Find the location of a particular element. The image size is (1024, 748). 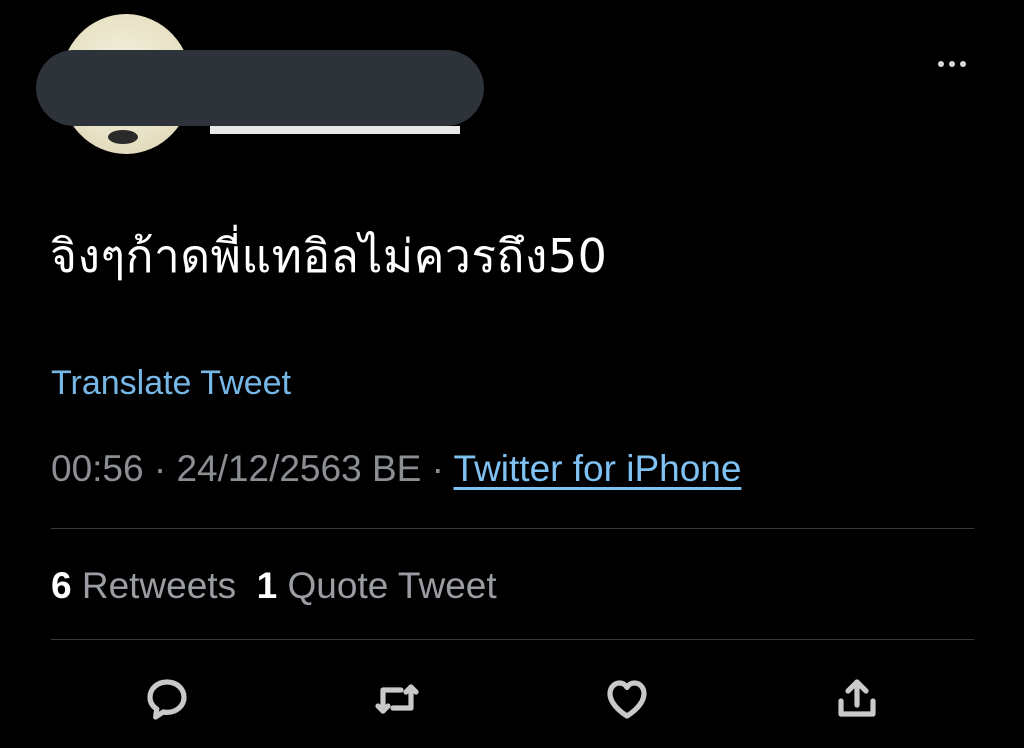

reply-button is located at coordinates (167, 699).